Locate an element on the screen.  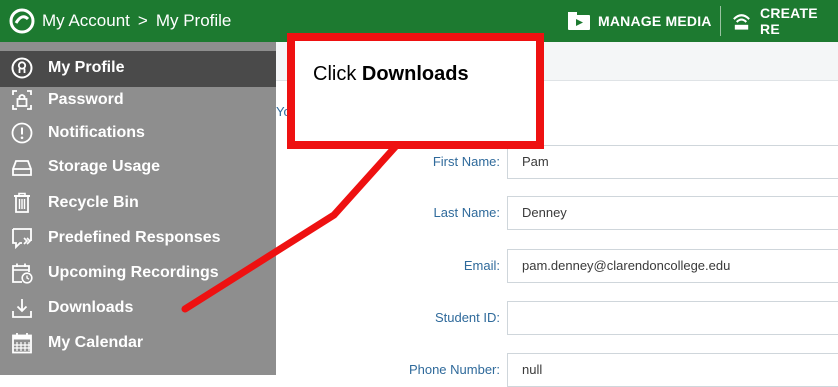
callout-text: Click Downloads is located at coordinates (391, 74).